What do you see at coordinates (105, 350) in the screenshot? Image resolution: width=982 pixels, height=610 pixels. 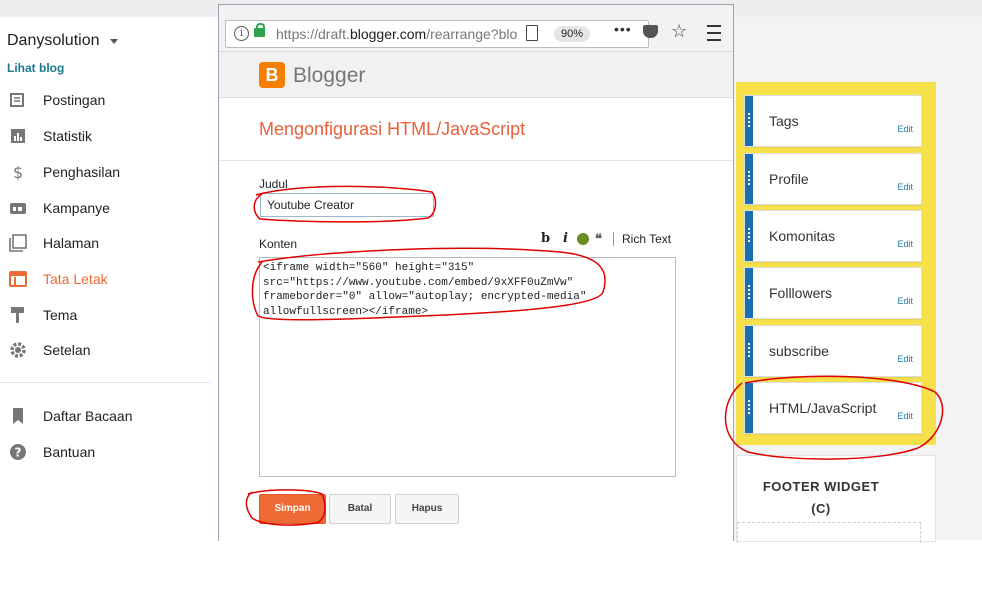 I see `sidebar-item-settings: Setelan` at bounding box center [105, 350].